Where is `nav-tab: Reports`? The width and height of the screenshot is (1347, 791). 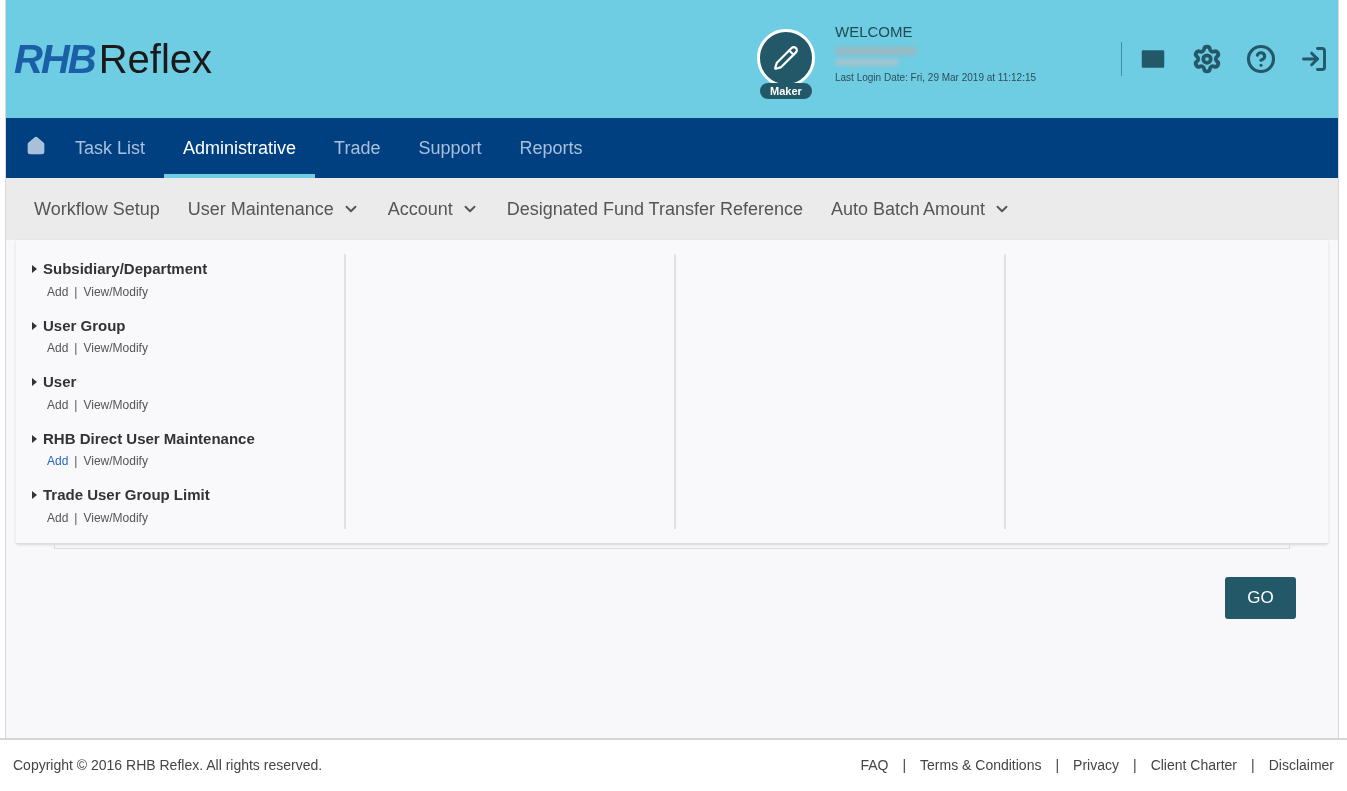
nav-tab: Reports is located at coordinates (551, 148).